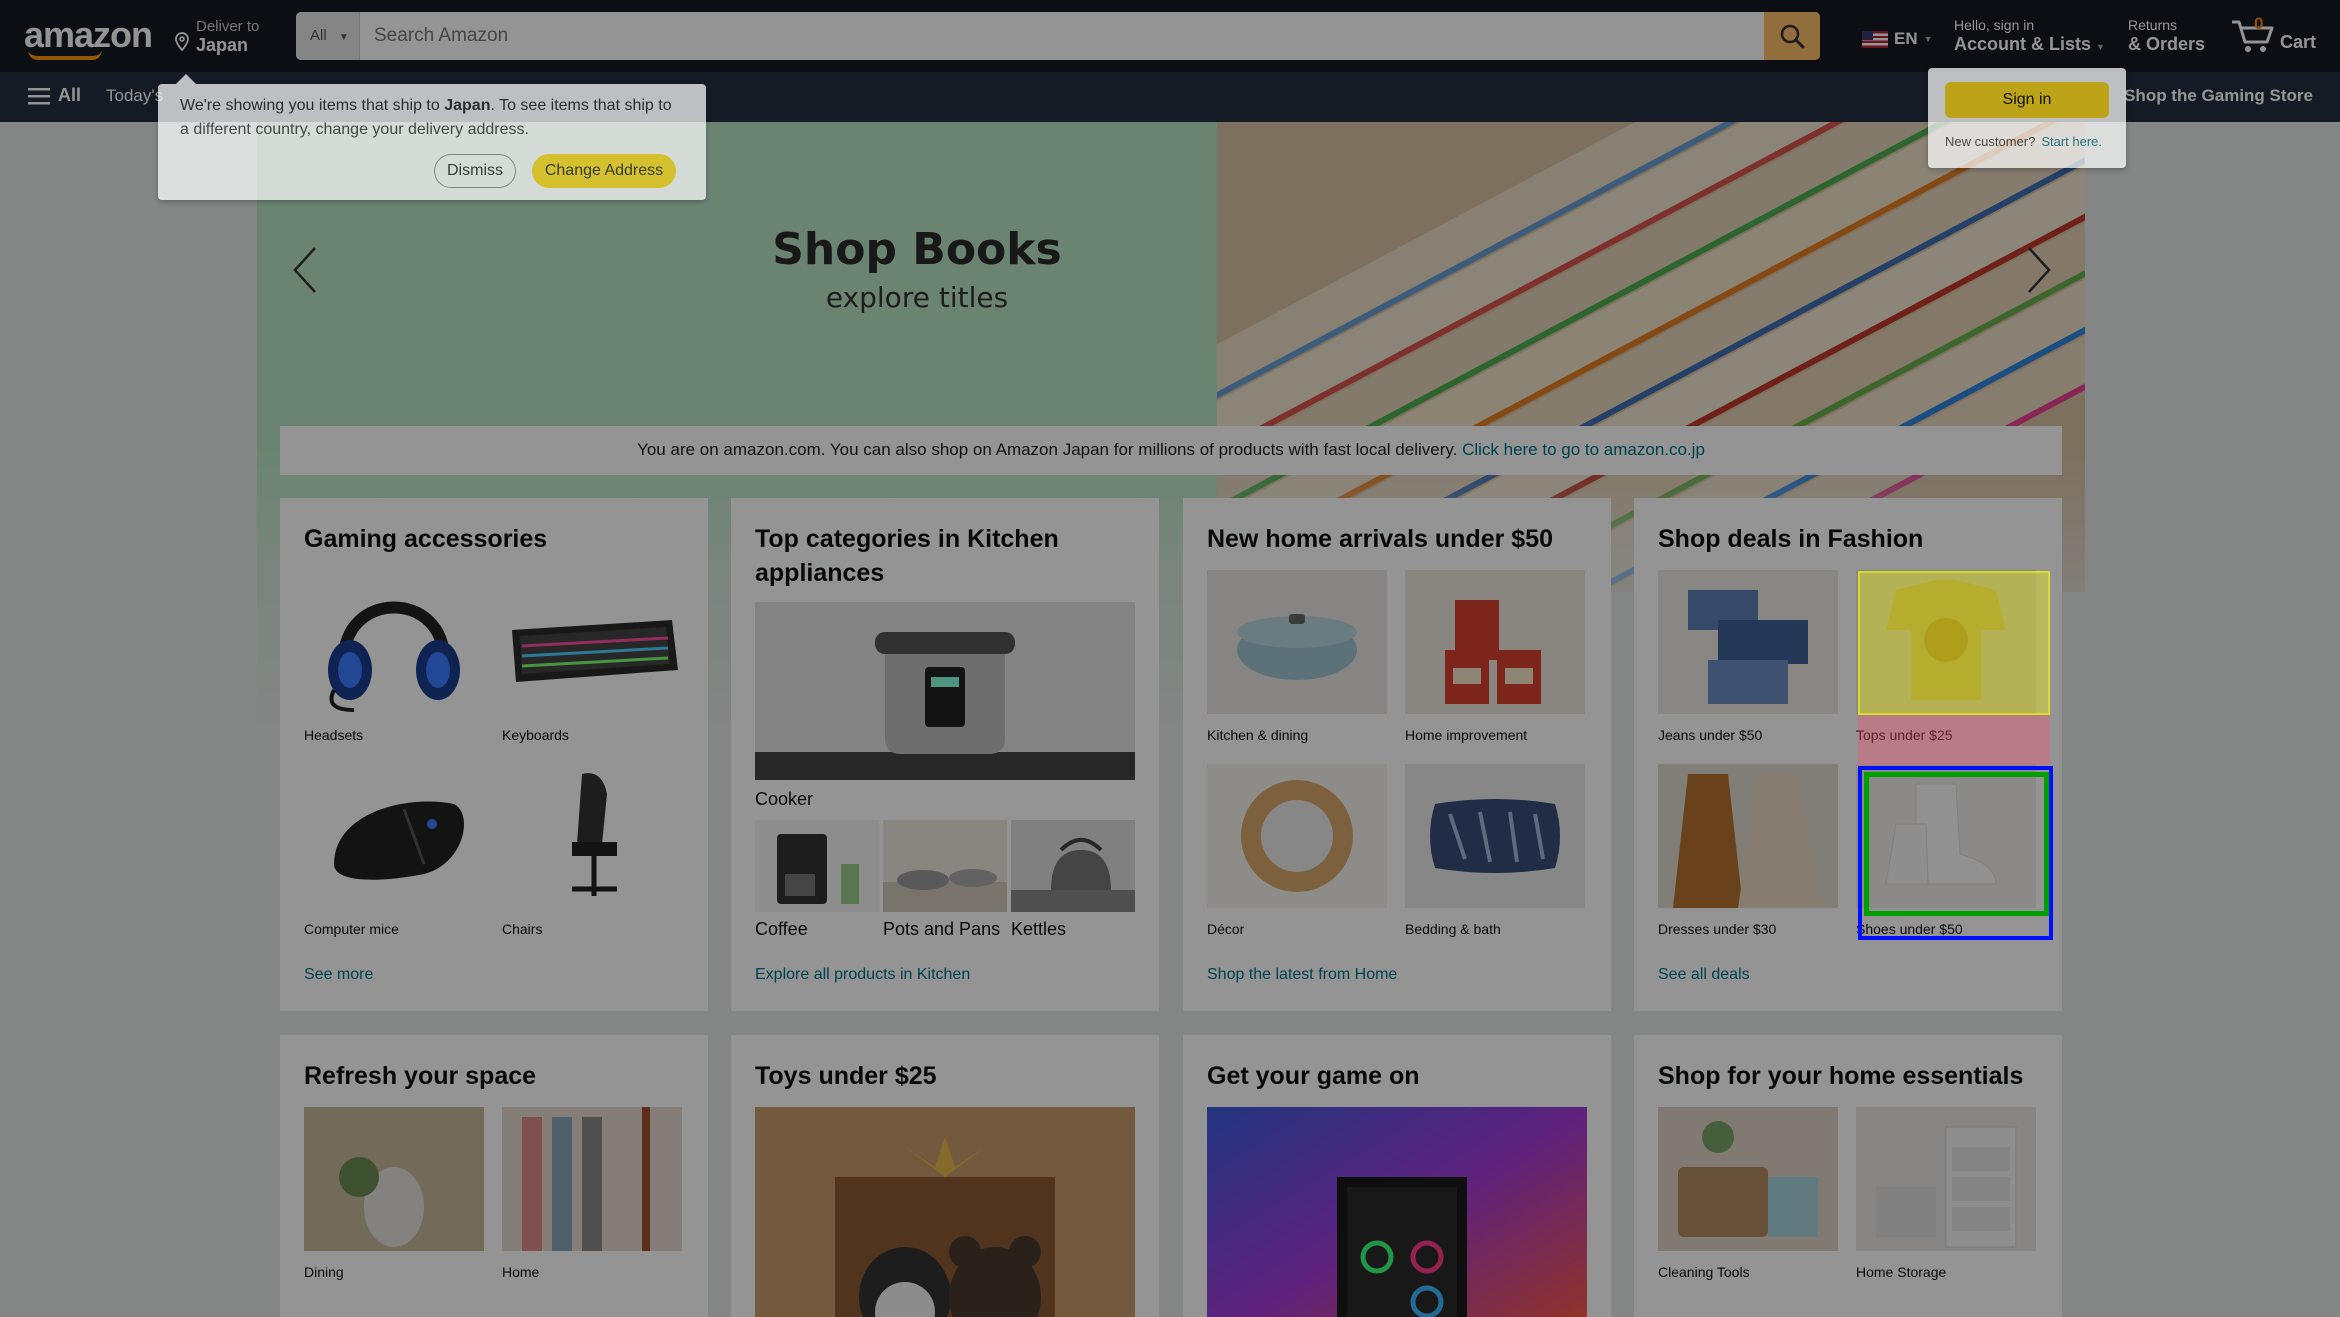 The height and width of the screenshot is (1317, 2340). Describe the element at coordinates (592, 1179) in the screenshot. I see `home-textiles-image` at that location.